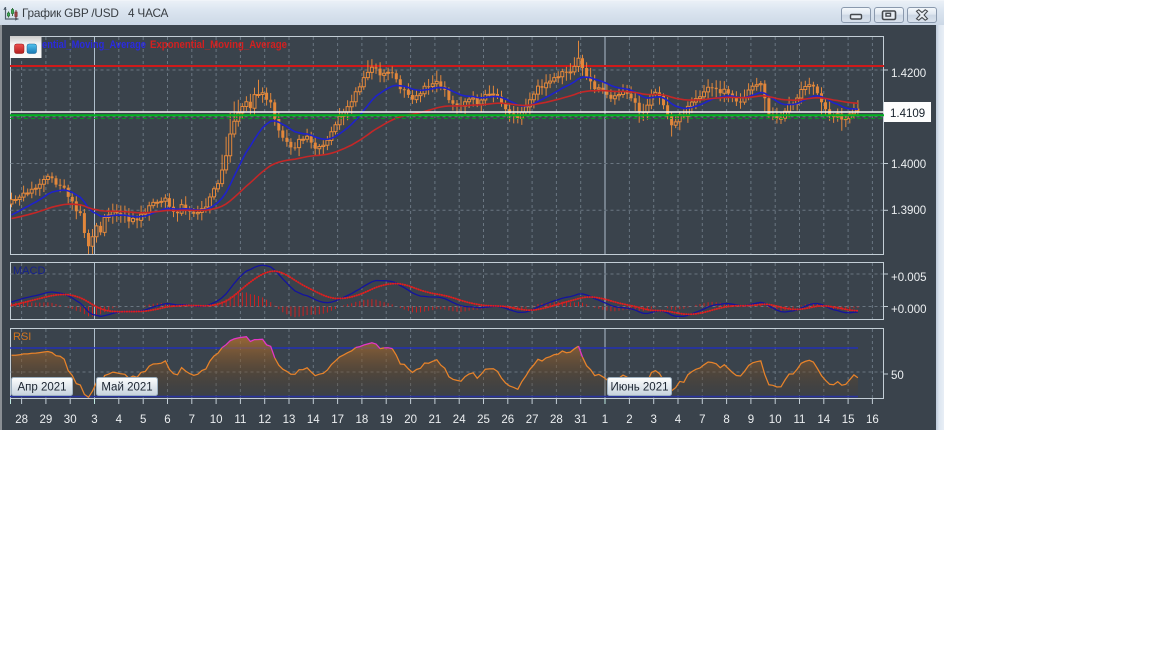 The height and width of the screenshot is (648, 1152). I want to click on svg-text: 1.4000, so click(908, 165).